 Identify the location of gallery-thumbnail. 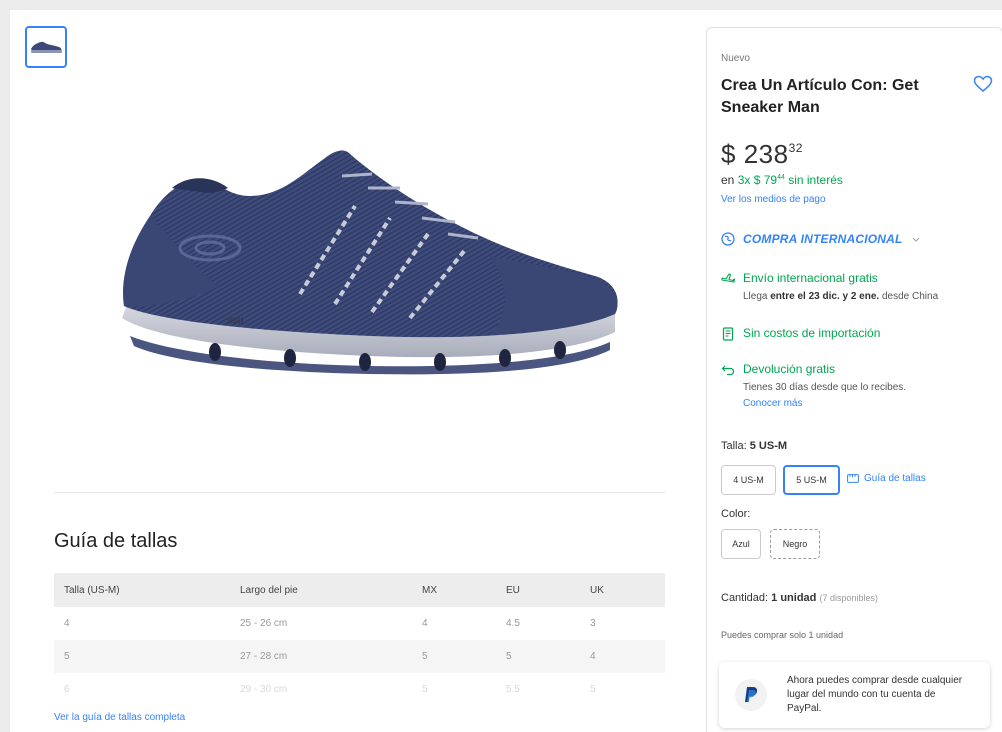
(46, 47).